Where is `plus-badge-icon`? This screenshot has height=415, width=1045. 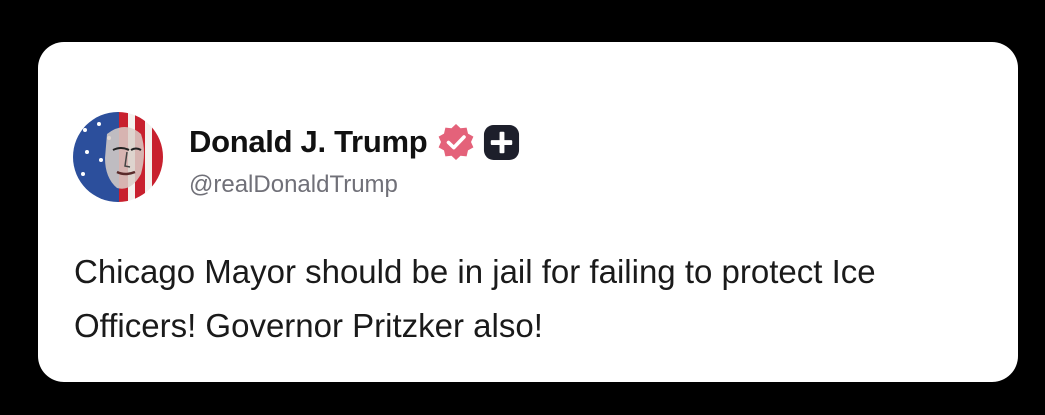 plus-badge-icon is located at coordinates (502, 142).